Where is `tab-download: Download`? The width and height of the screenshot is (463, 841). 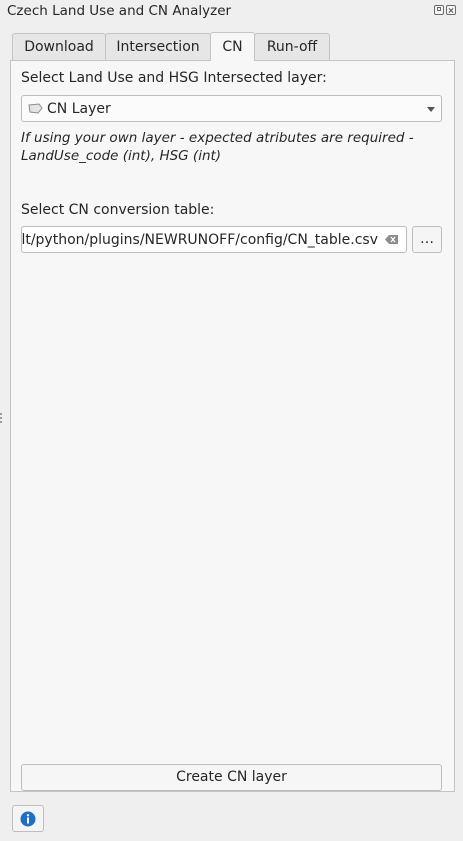
tab-download: Download is located at coordinates (59, 46).